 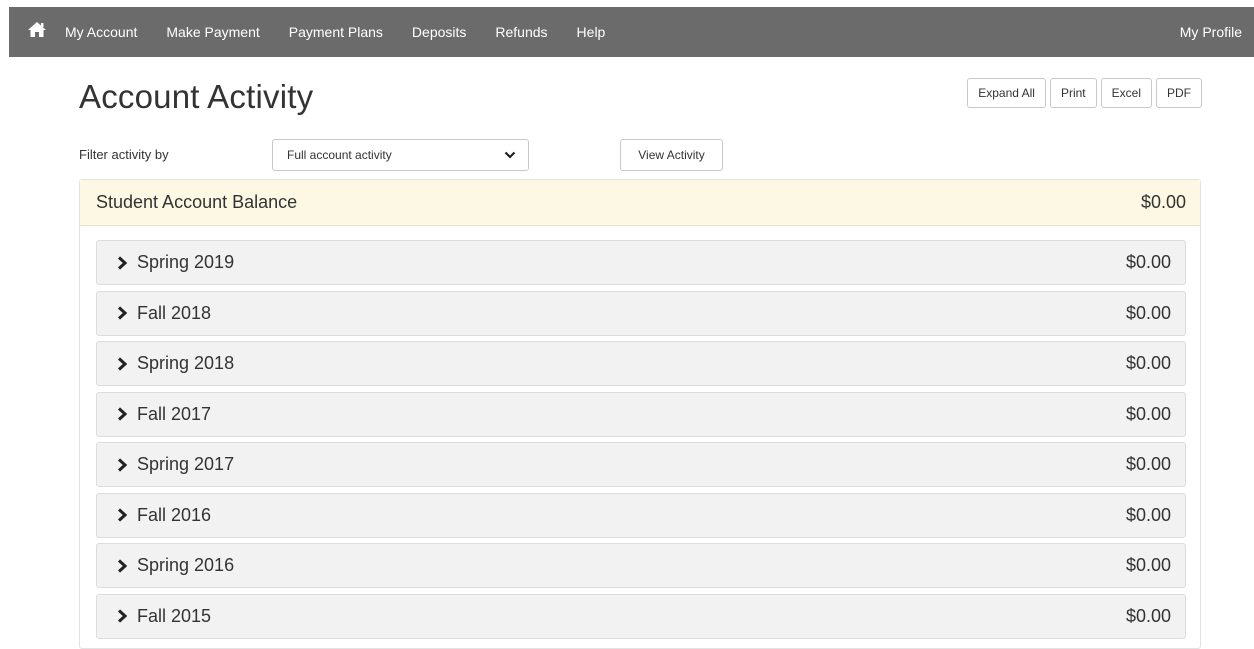 What do you see at coordinates (336, 32) in the screenshot?
I see `nav-payment-plans: Payment Plans` at bounding box center [336, 32].